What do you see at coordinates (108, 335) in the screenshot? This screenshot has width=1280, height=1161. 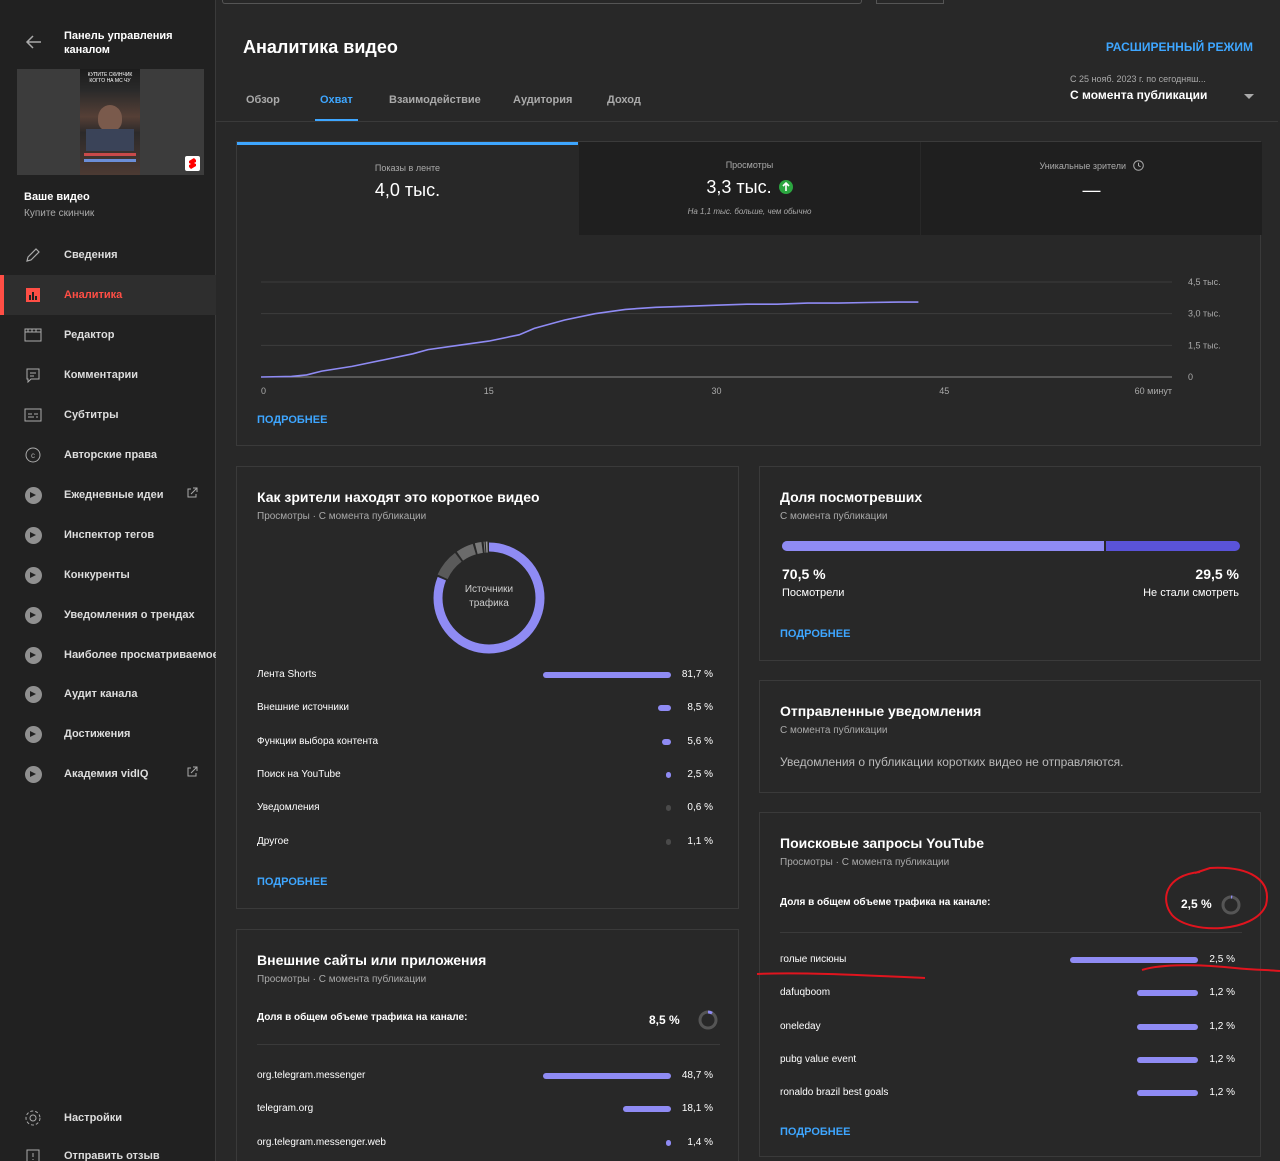 I see `sidebar-item-editor: Редактор` at bounding box center [108, 335].